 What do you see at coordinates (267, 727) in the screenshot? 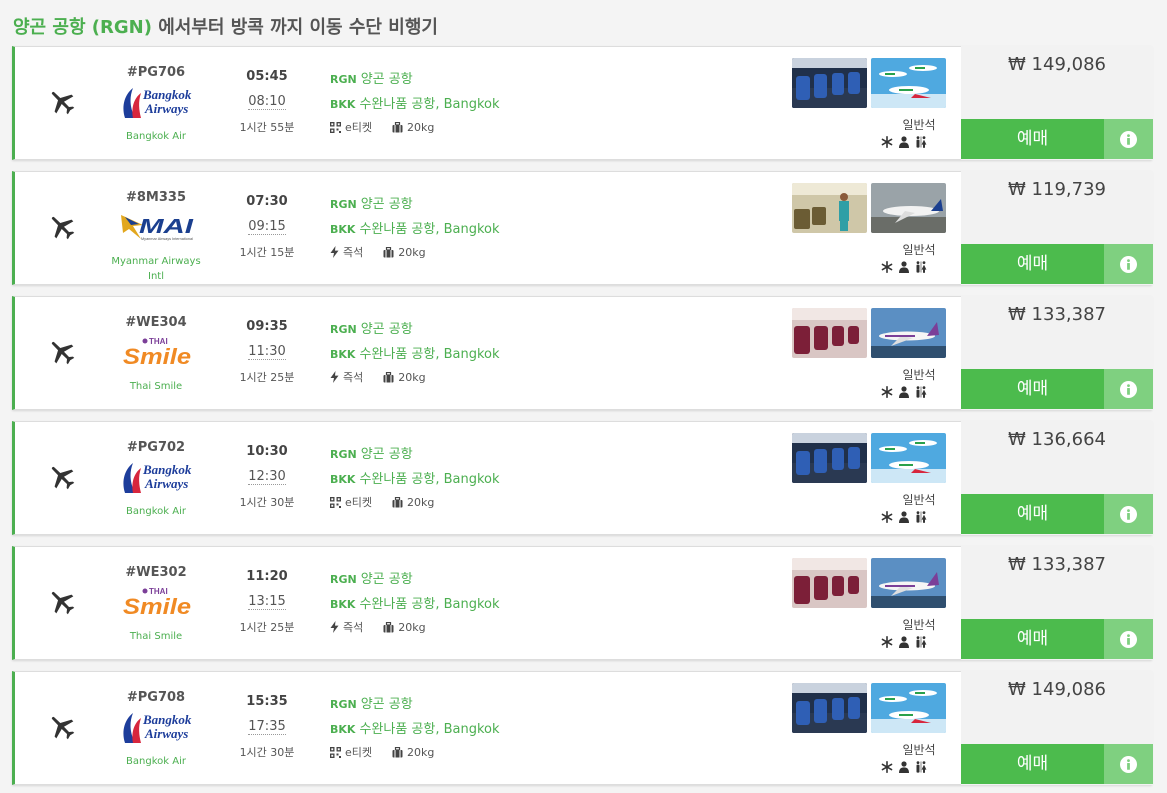
I see `arrival-time-text: 17:35` at bounding box center [267, 727].